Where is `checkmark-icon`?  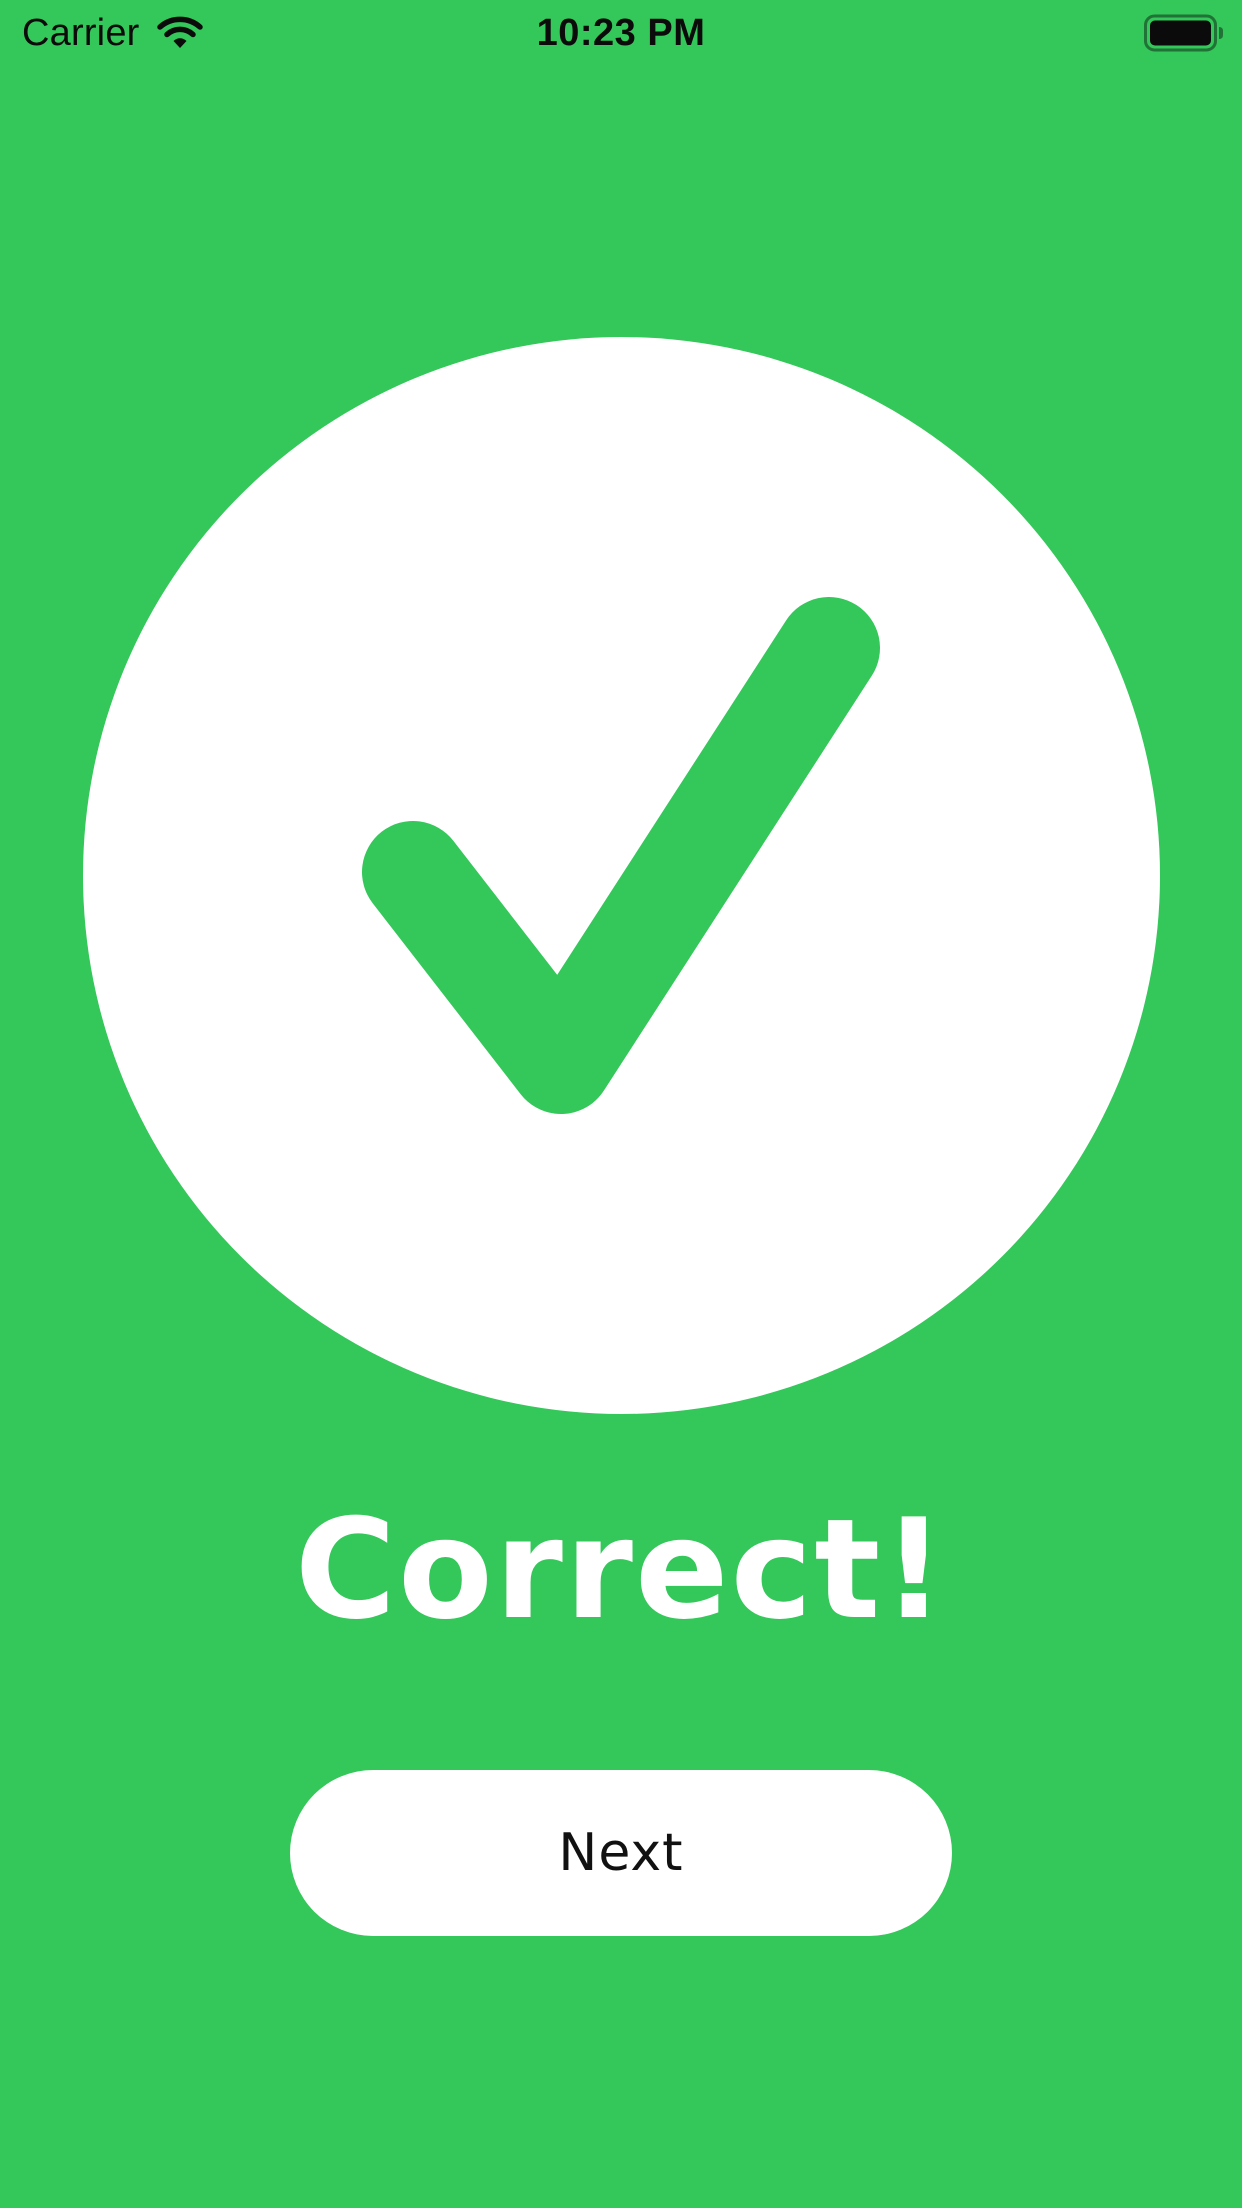 checkmark-icon is located at coordinates (621, 855).